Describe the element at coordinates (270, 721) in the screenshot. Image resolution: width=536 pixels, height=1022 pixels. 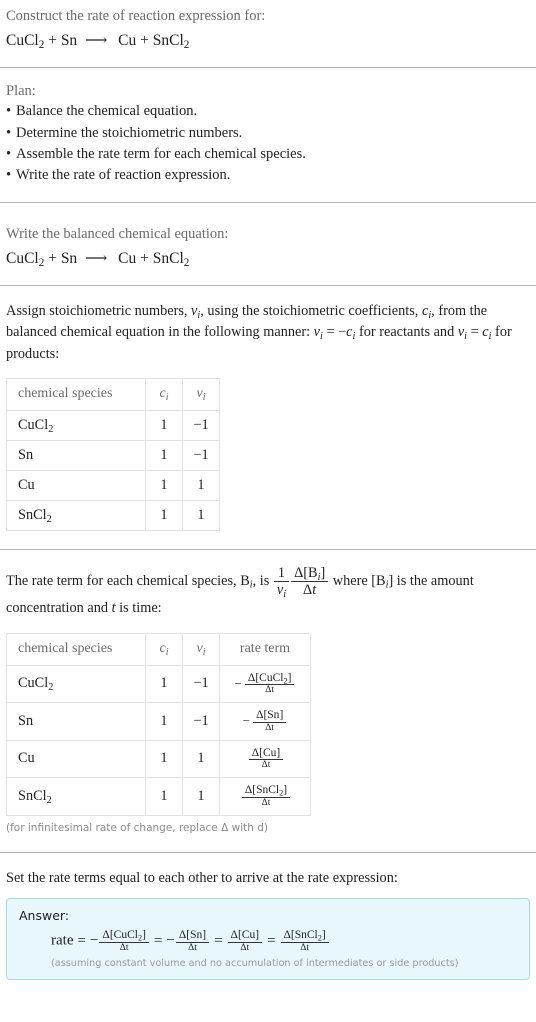
I see `rate-fraction: Δ[Sn] Δt` at that location.